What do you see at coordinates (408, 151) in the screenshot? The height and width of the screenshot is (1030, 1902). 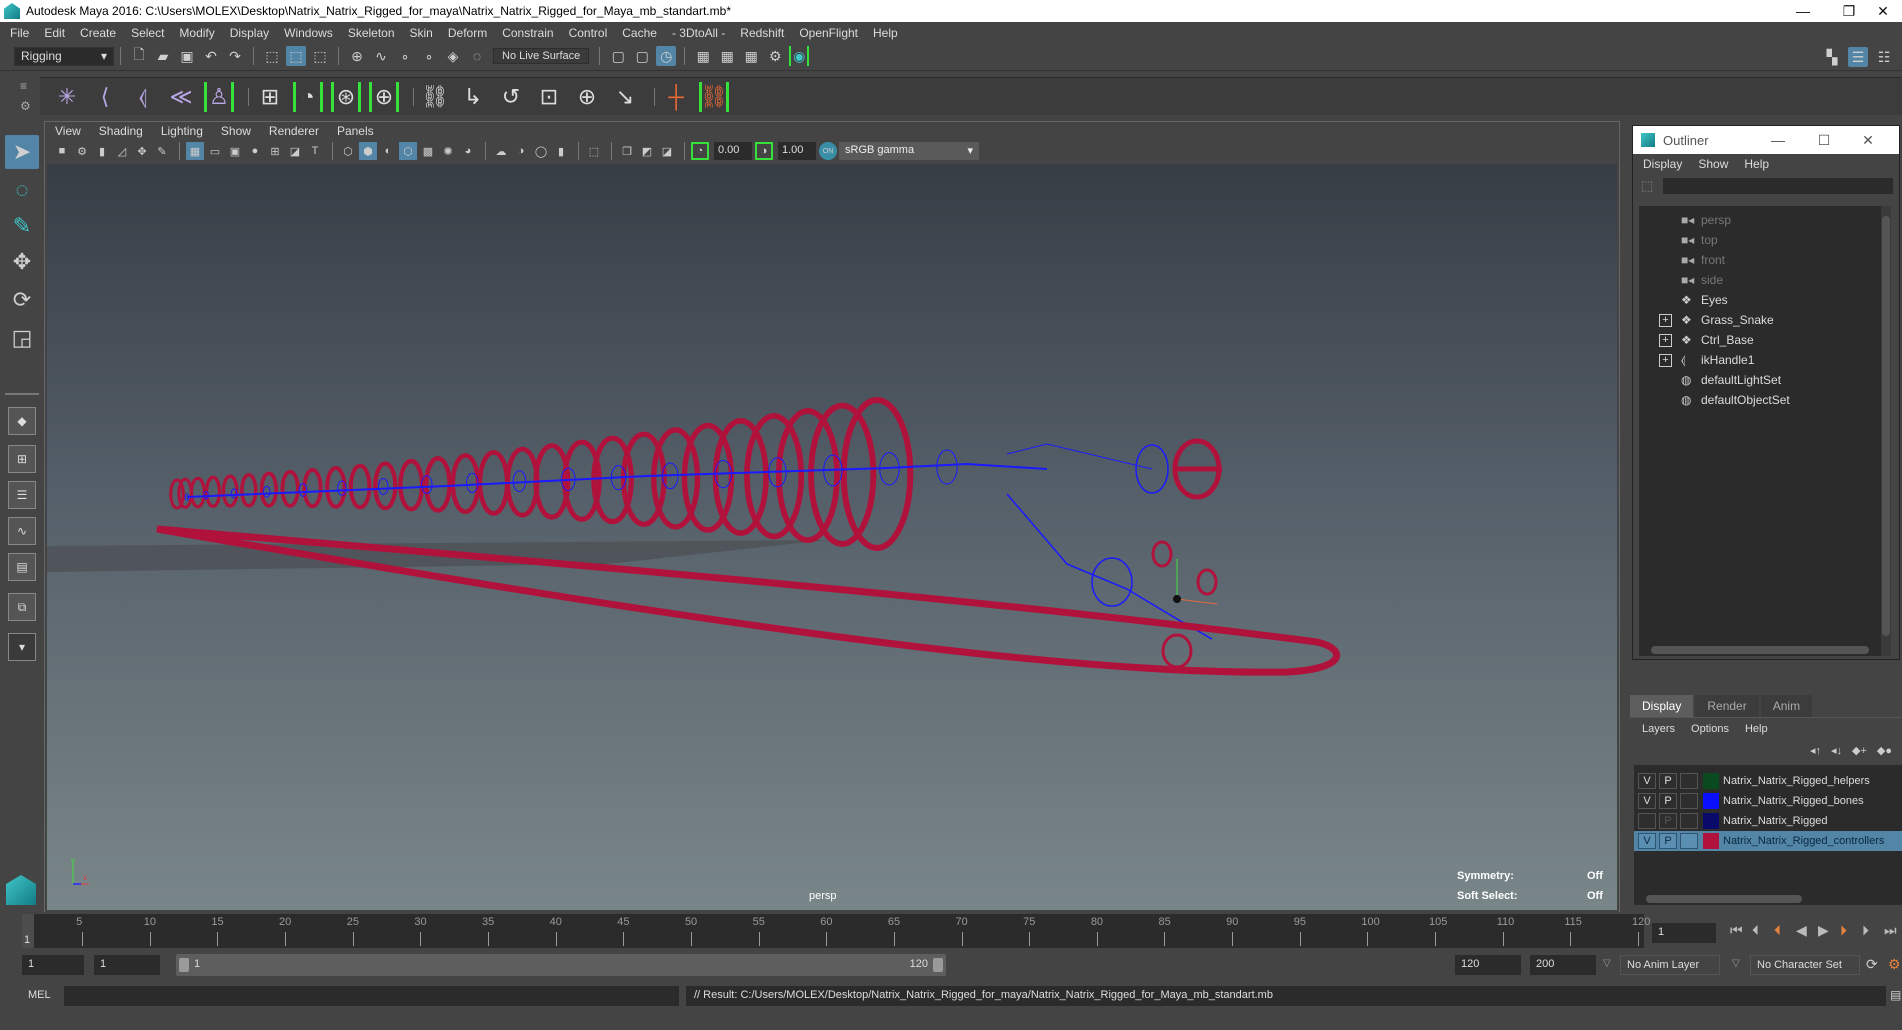 I see `wireframe-on-shaded-icon: ⬡` at bounding box center [408, 151].